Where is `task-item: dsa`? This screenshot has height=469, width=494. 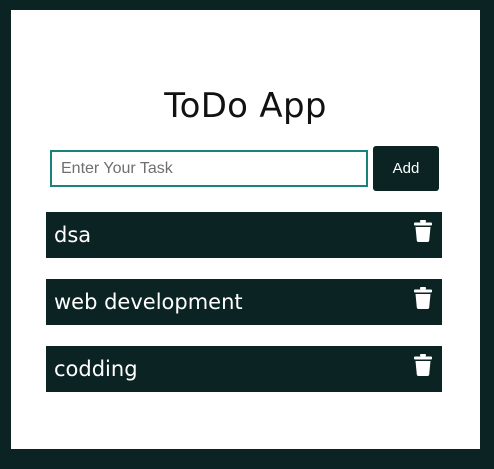
task-item: dsa is located at coordinates (244, 235).